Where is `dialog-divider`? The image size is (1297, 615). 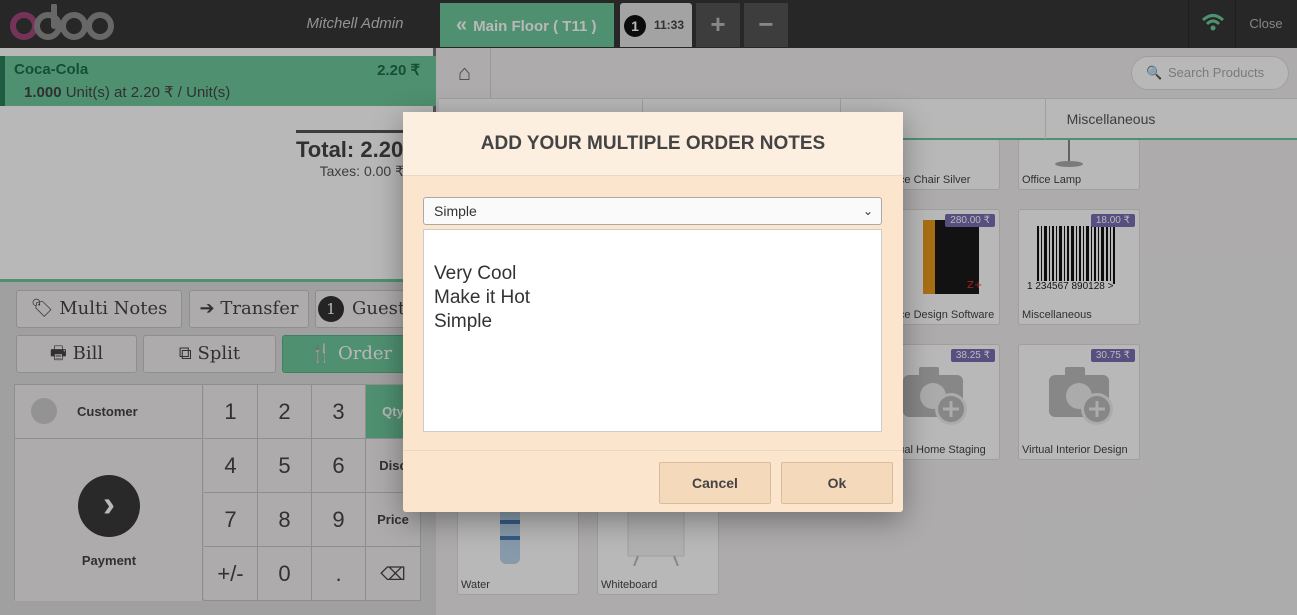
dialog-divider is located at coordinates (653, 450).